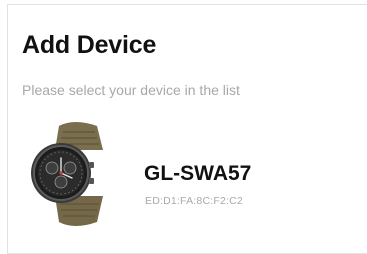 This screenshot has width=367, height=254. What do you see at coordinates (67, 174) in the screenshot?
I see `smartwatch-icon` at bounding box center [67, 174].